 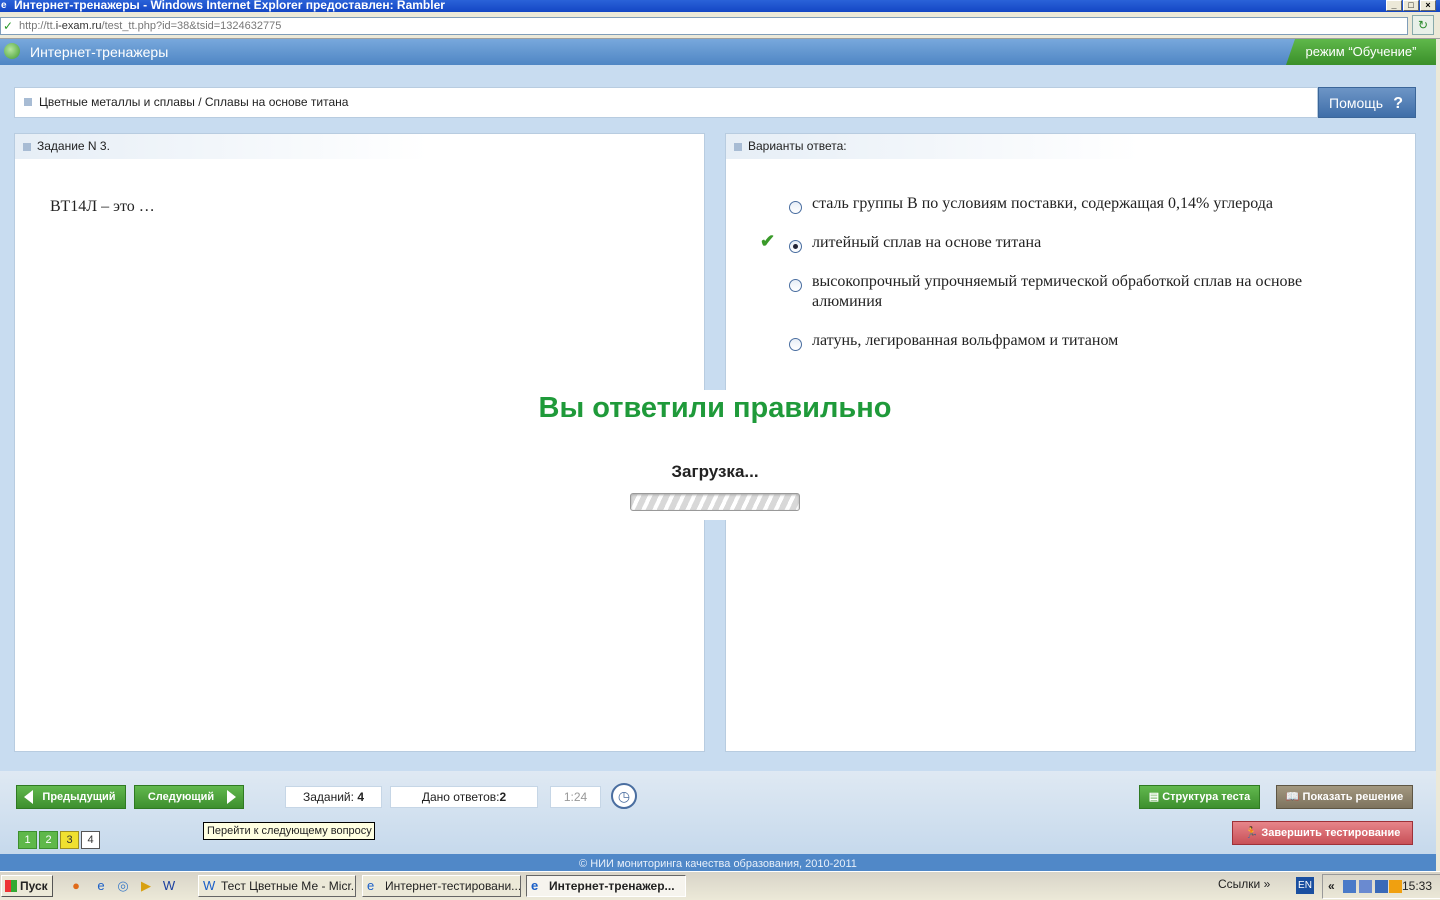 I want to click on language-indicator: EN, so click(x=1305, y=885).